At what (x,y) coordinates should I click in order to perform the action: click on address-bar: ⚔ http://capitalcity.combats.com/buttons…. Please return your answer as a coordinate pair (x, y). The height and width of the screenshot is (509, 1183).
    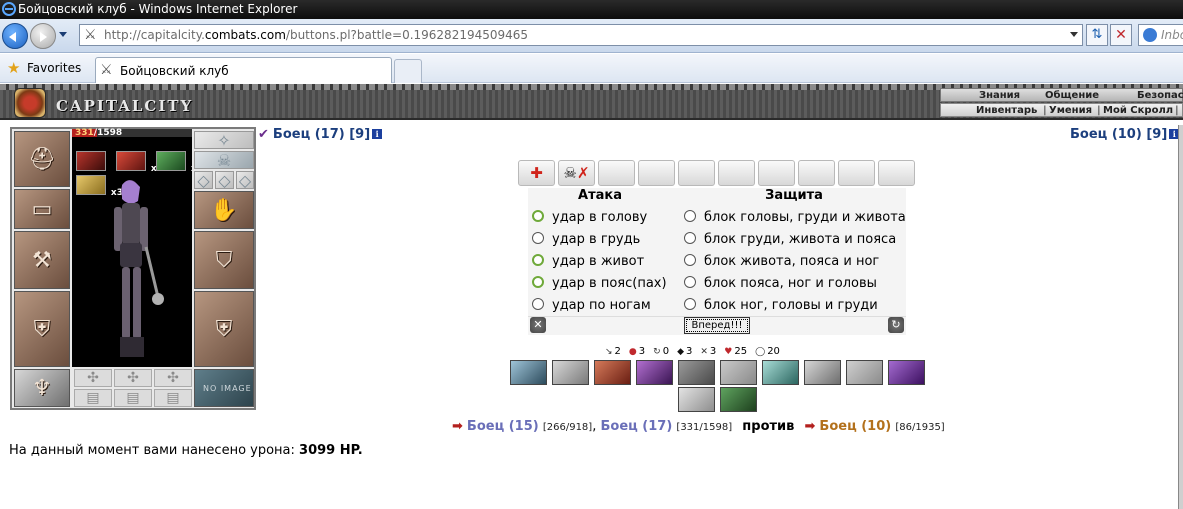
    Looking at the image, I should click on (581, 35).